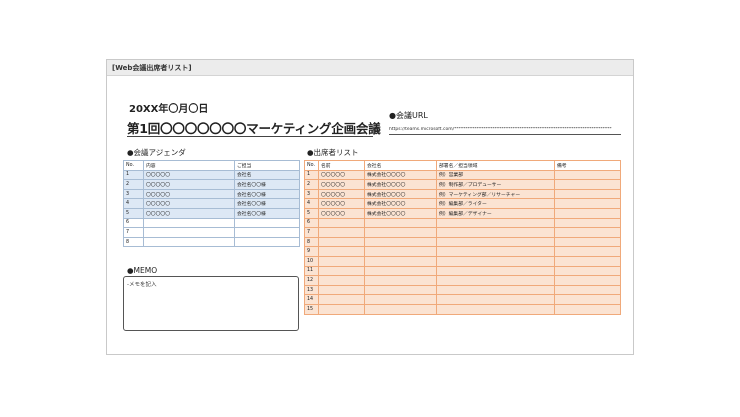 The height and width of the screenshot is (417, 740). I want to click on attendees-table-cell: 12, so click(311, 280).